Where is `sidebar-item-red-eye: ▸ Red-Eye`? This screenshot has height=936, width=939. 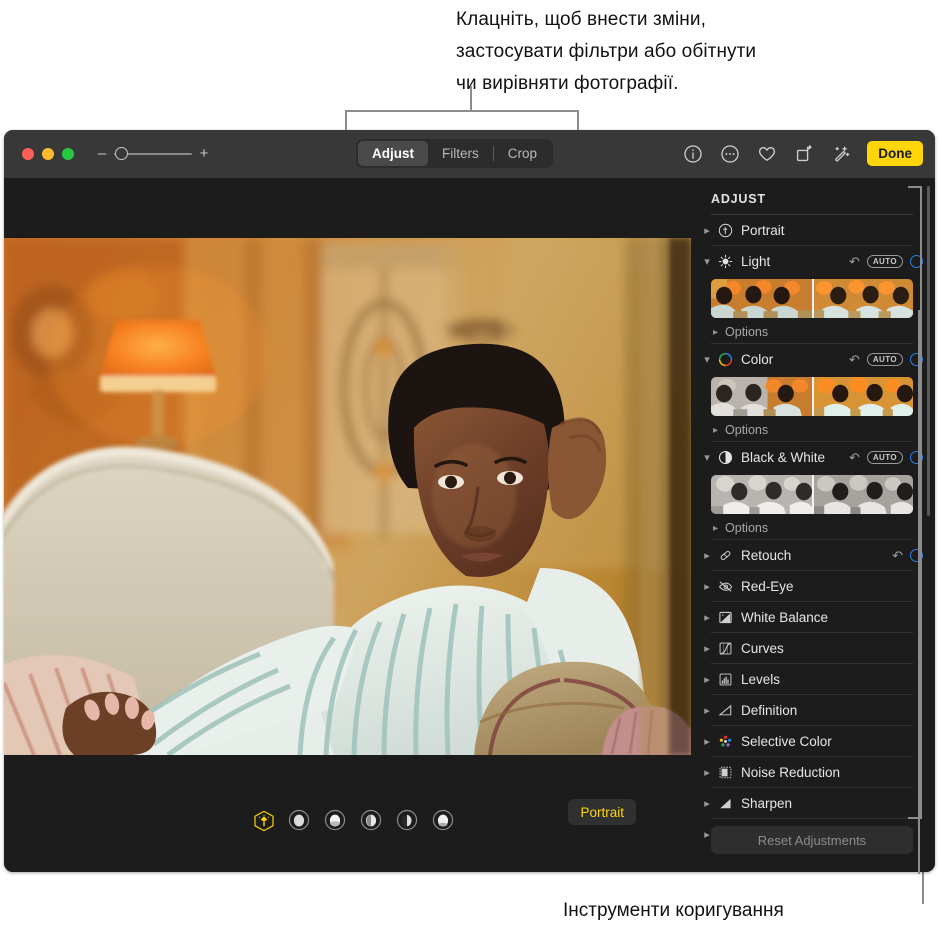 sidebar-item-red-eye: ▸ Red-Eye is located at coordinates (813, 586).